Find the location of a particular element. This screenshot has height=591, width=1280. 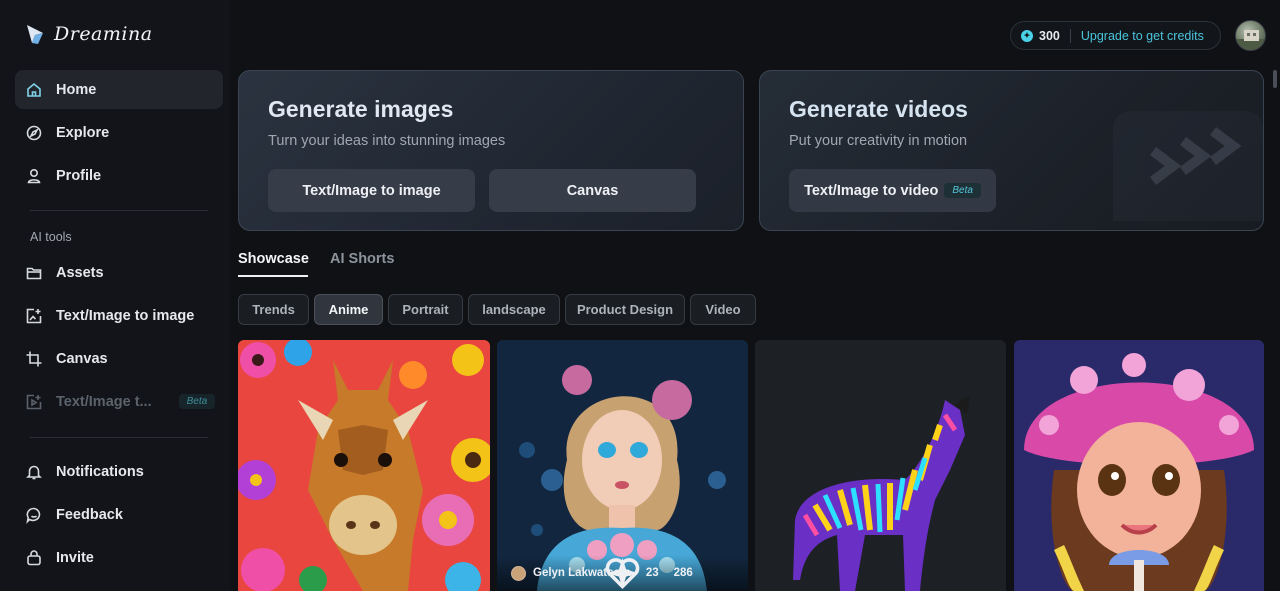

sidebar-item-label: Notifications is located at coordinates (100, 471).